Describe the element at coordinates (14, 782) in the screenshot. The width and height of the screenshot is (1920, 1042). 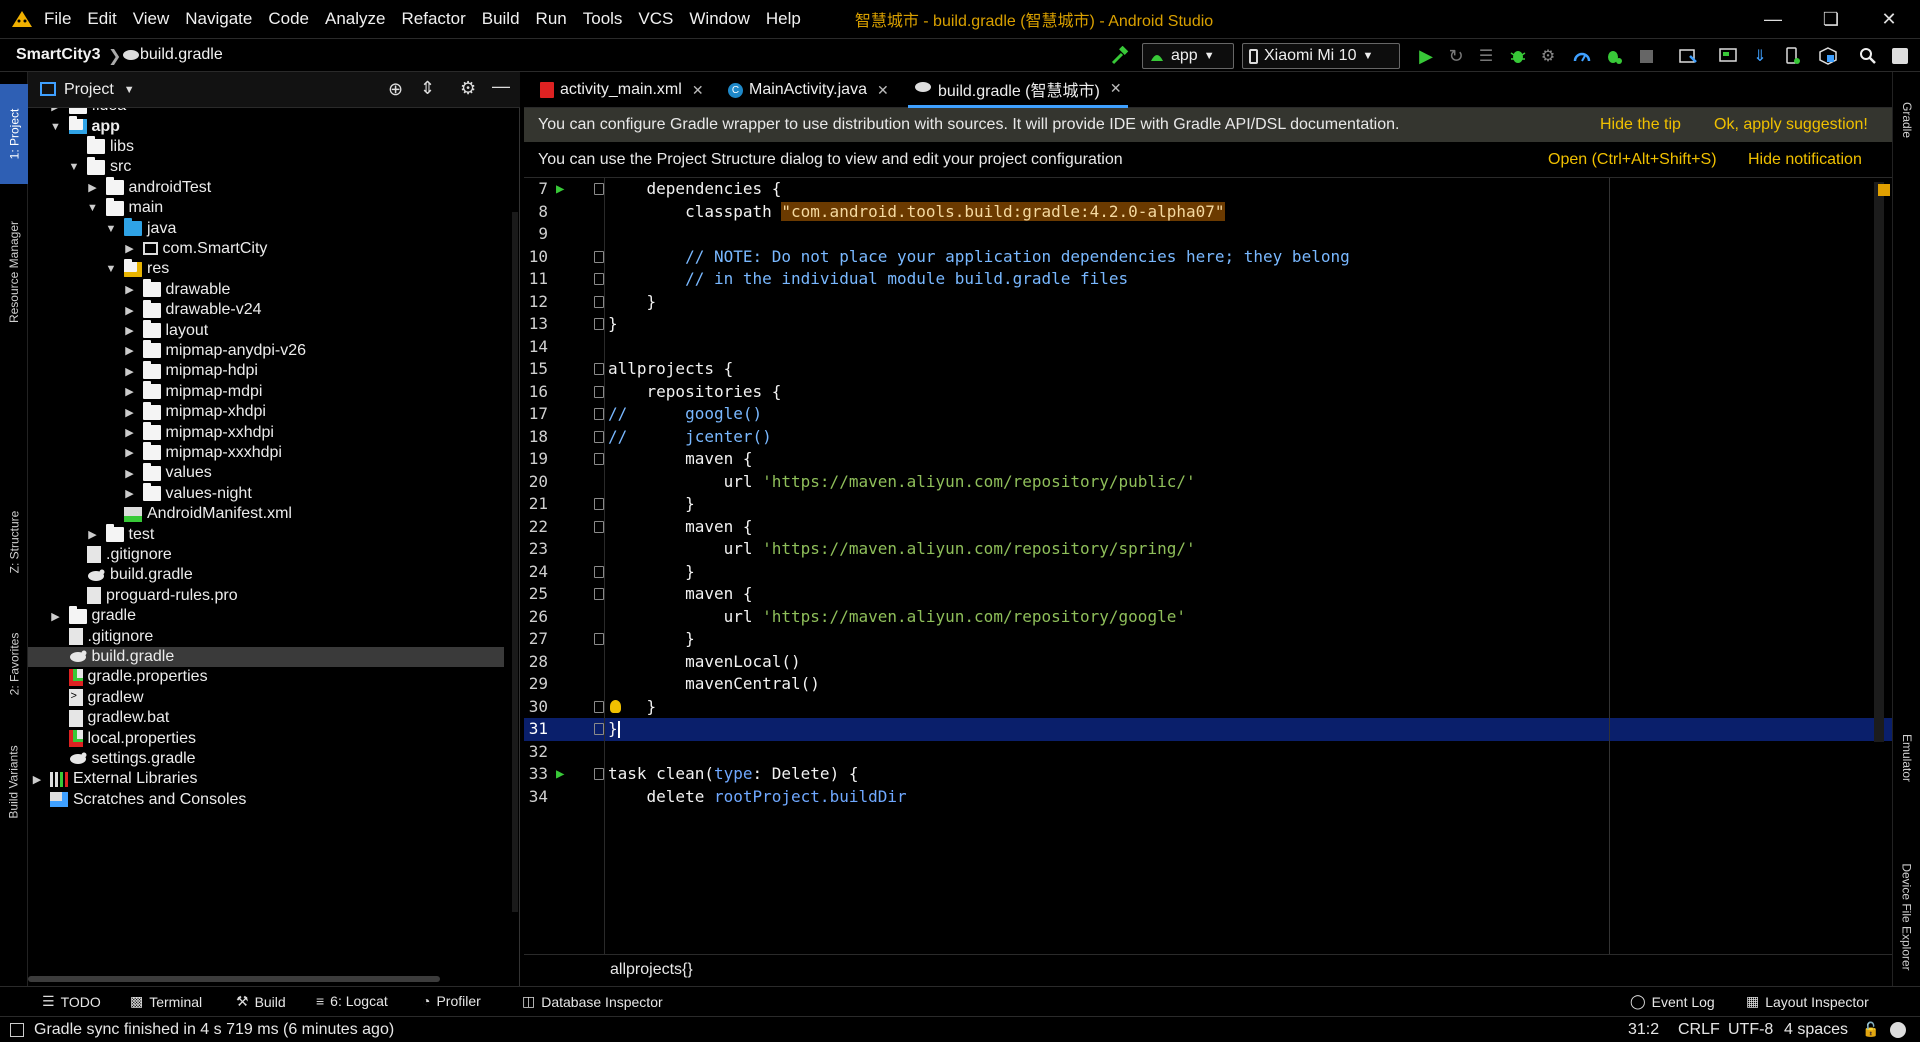
I see `tab-build-variants: Build Variants` at that location.